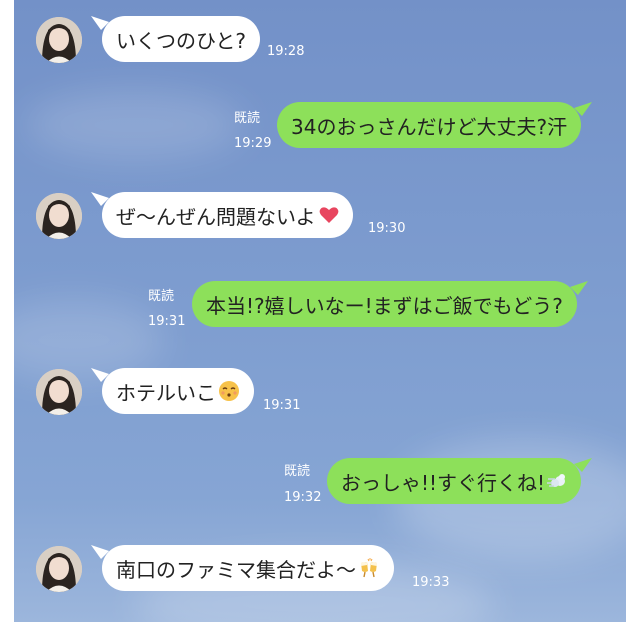 The width and height of the screenshot is (640, 622). What do you see at coordinates (166, 392) in the screenshot?
I see `message-text: ホテルいこ` at bounding box center [166, 392].